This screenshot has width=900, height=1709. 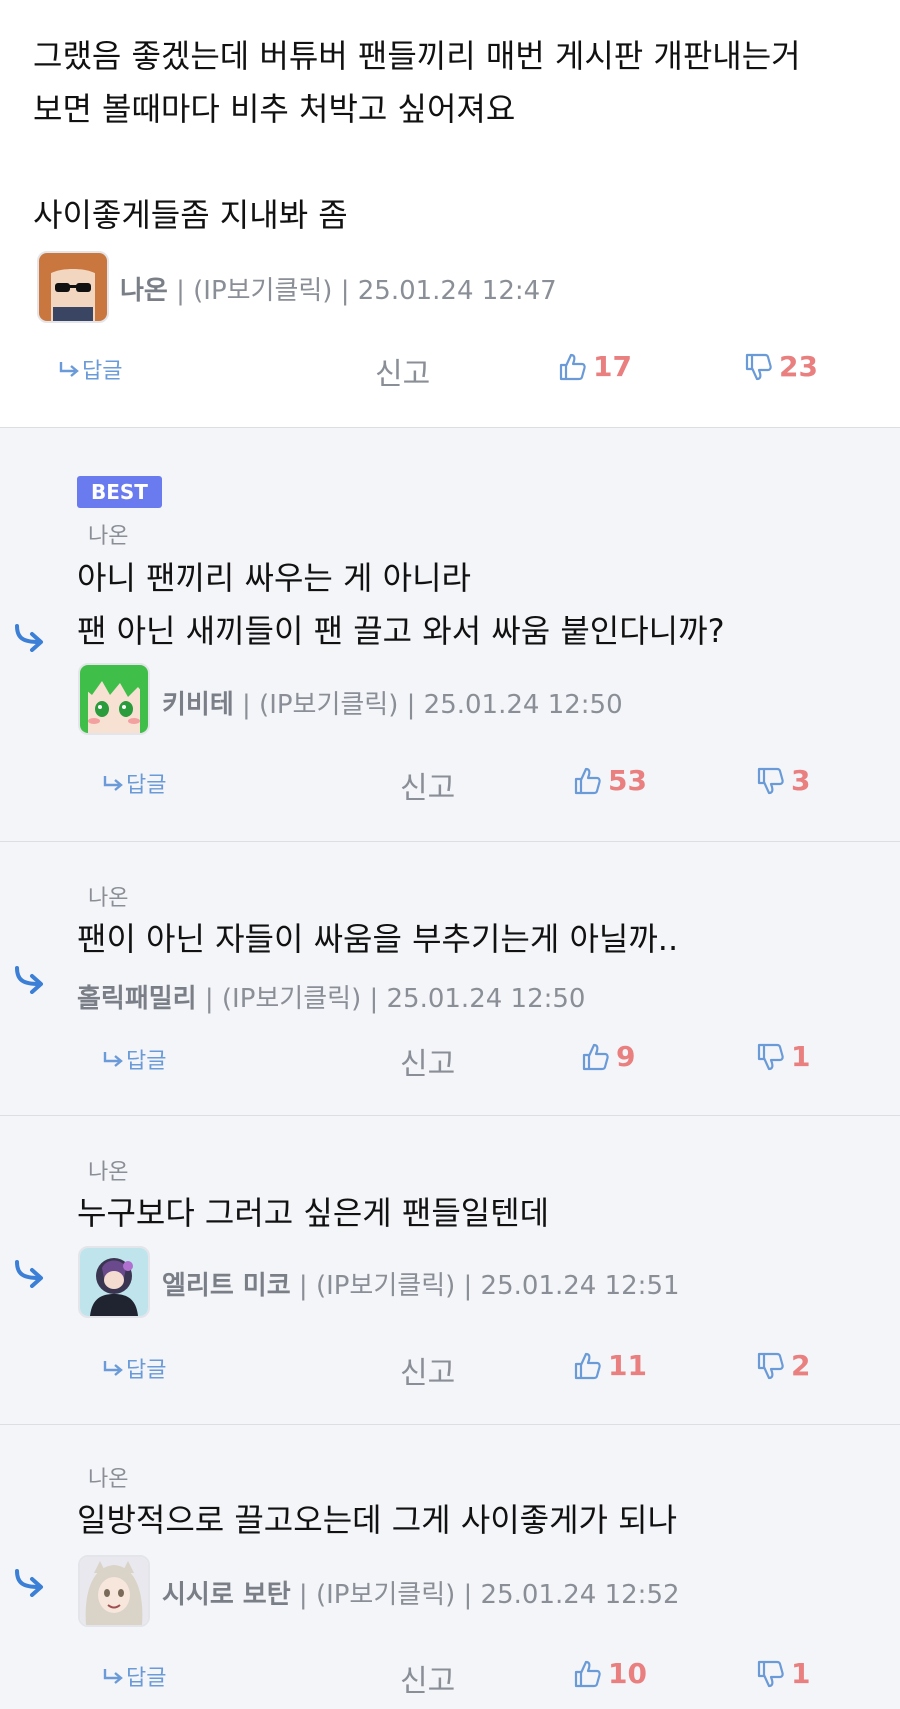 I want to click on best-badge: BEST, so click(x=119, y=492).